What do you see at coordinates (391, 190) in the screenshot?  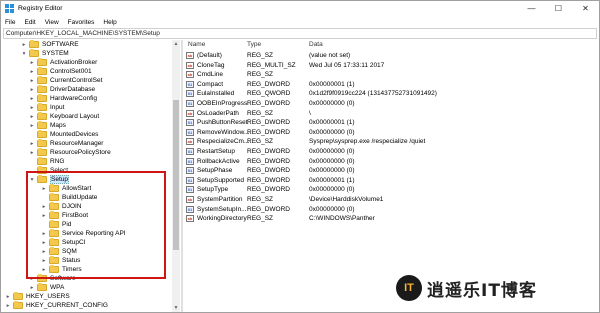 I see `value-row: 01 SetupType REG_DWORD 0x00000000 (0)` at bounding box center [391, 190].